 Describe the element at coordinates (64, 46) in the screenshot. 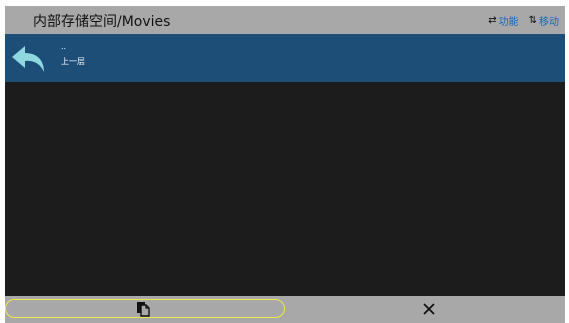

I see `parent-dots: ..` at that location.